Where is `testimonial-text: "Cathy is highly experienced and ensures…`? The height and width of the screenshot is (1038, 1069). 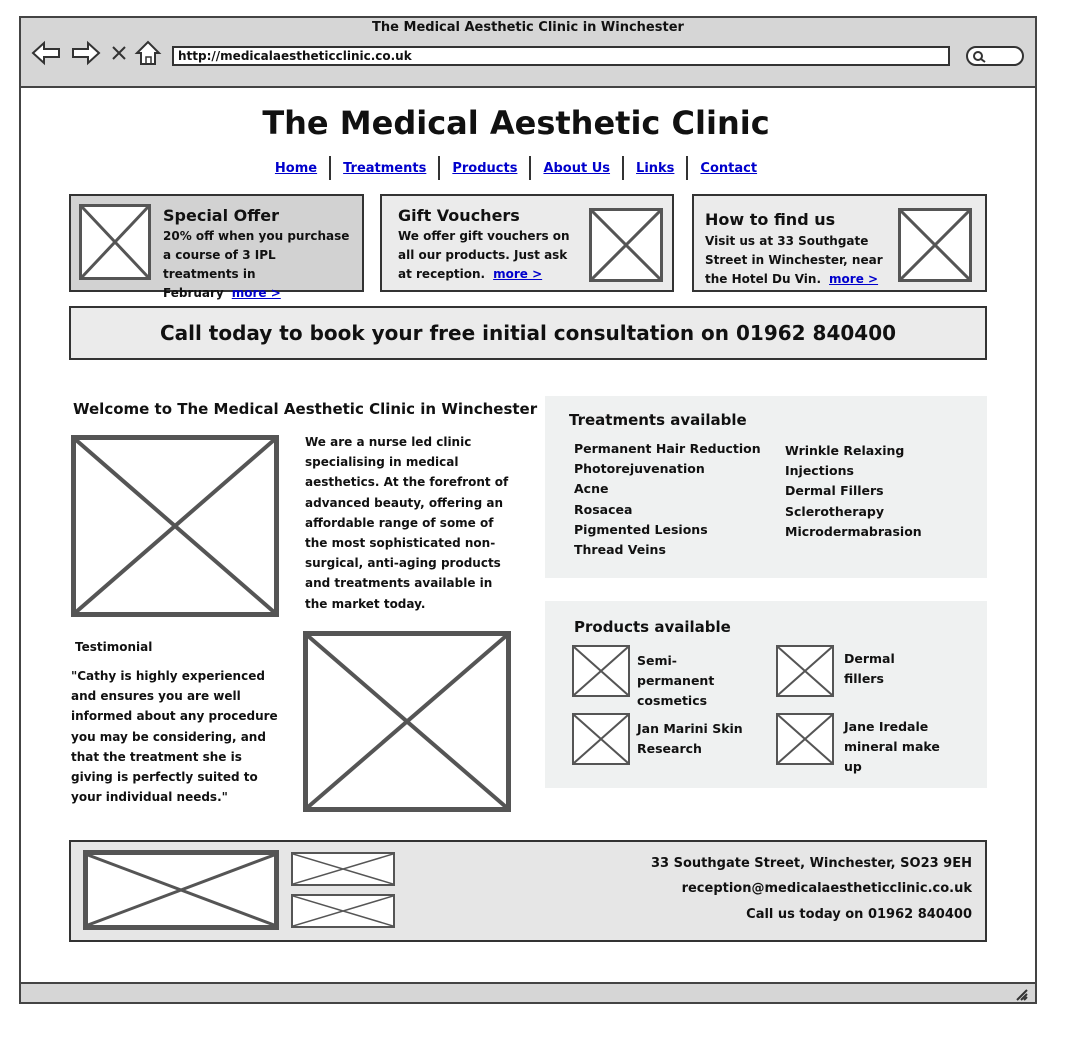 testimonial-text: "Cathy is highly experienced and ensures… is located at coordinates (174, 737).